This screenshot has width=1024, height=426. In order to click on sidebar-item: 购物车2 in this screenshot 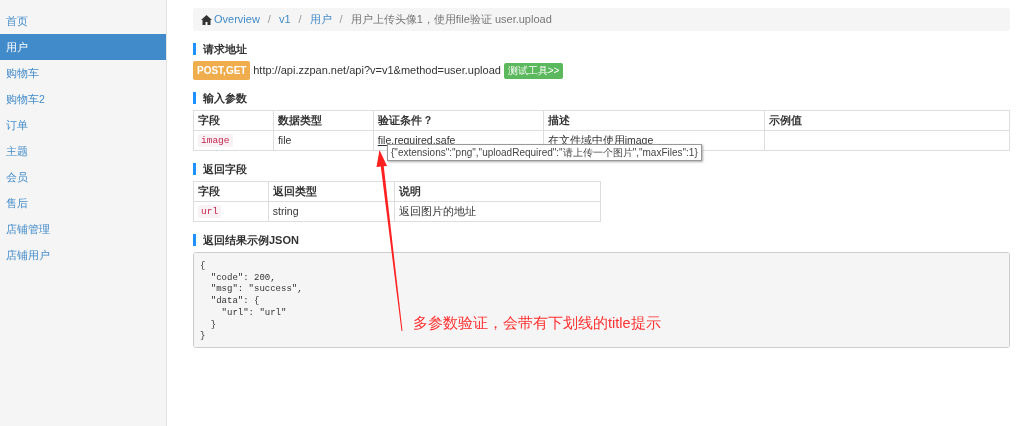, I will do `click(83, 99)`.